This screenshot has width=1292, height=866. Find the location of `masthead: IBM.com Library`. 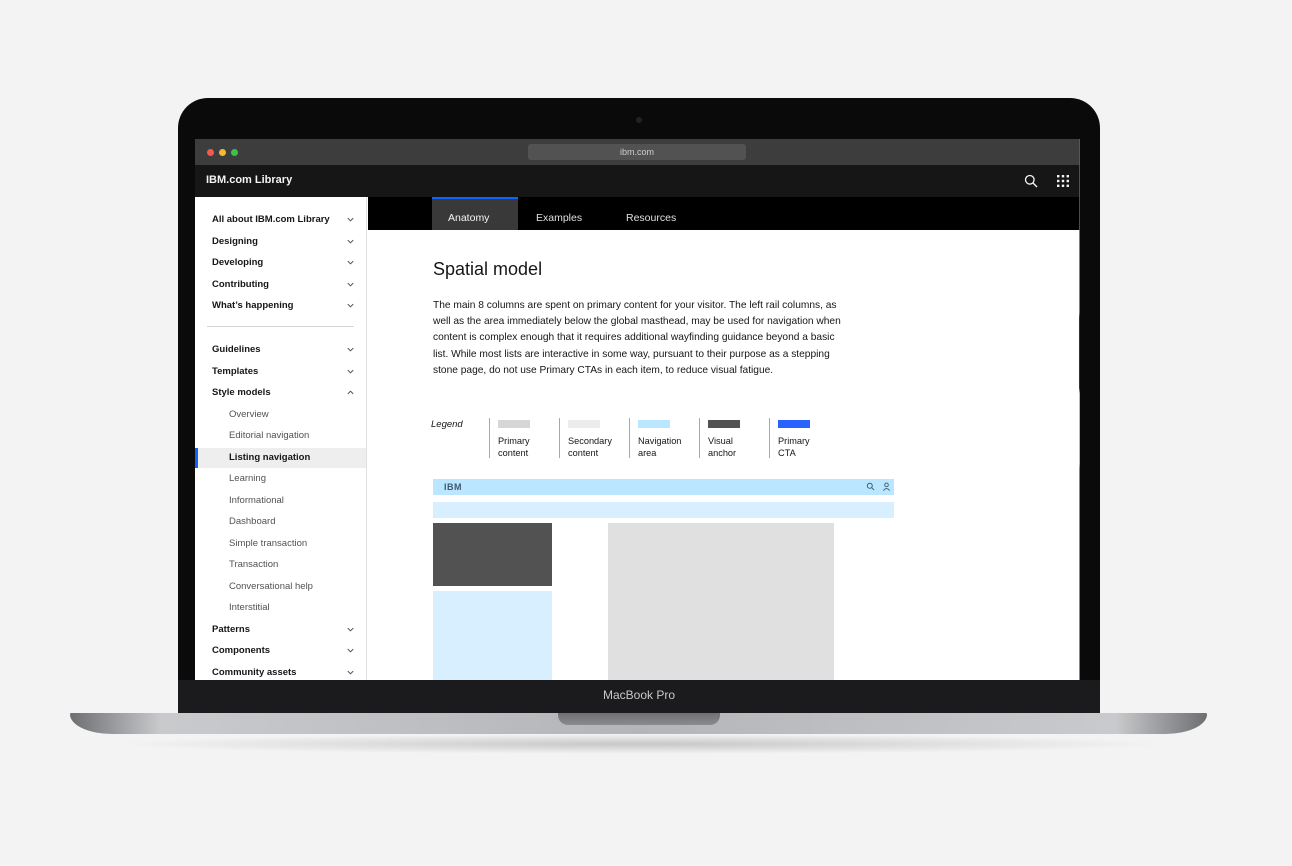

masthead: IBM.com Library is located at coordinates (637, 181).